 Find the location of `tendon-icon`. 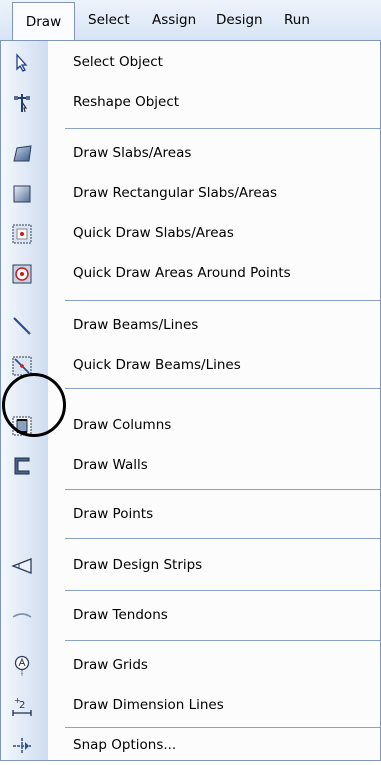

tendon-icon is located at coordinates (22, 616).